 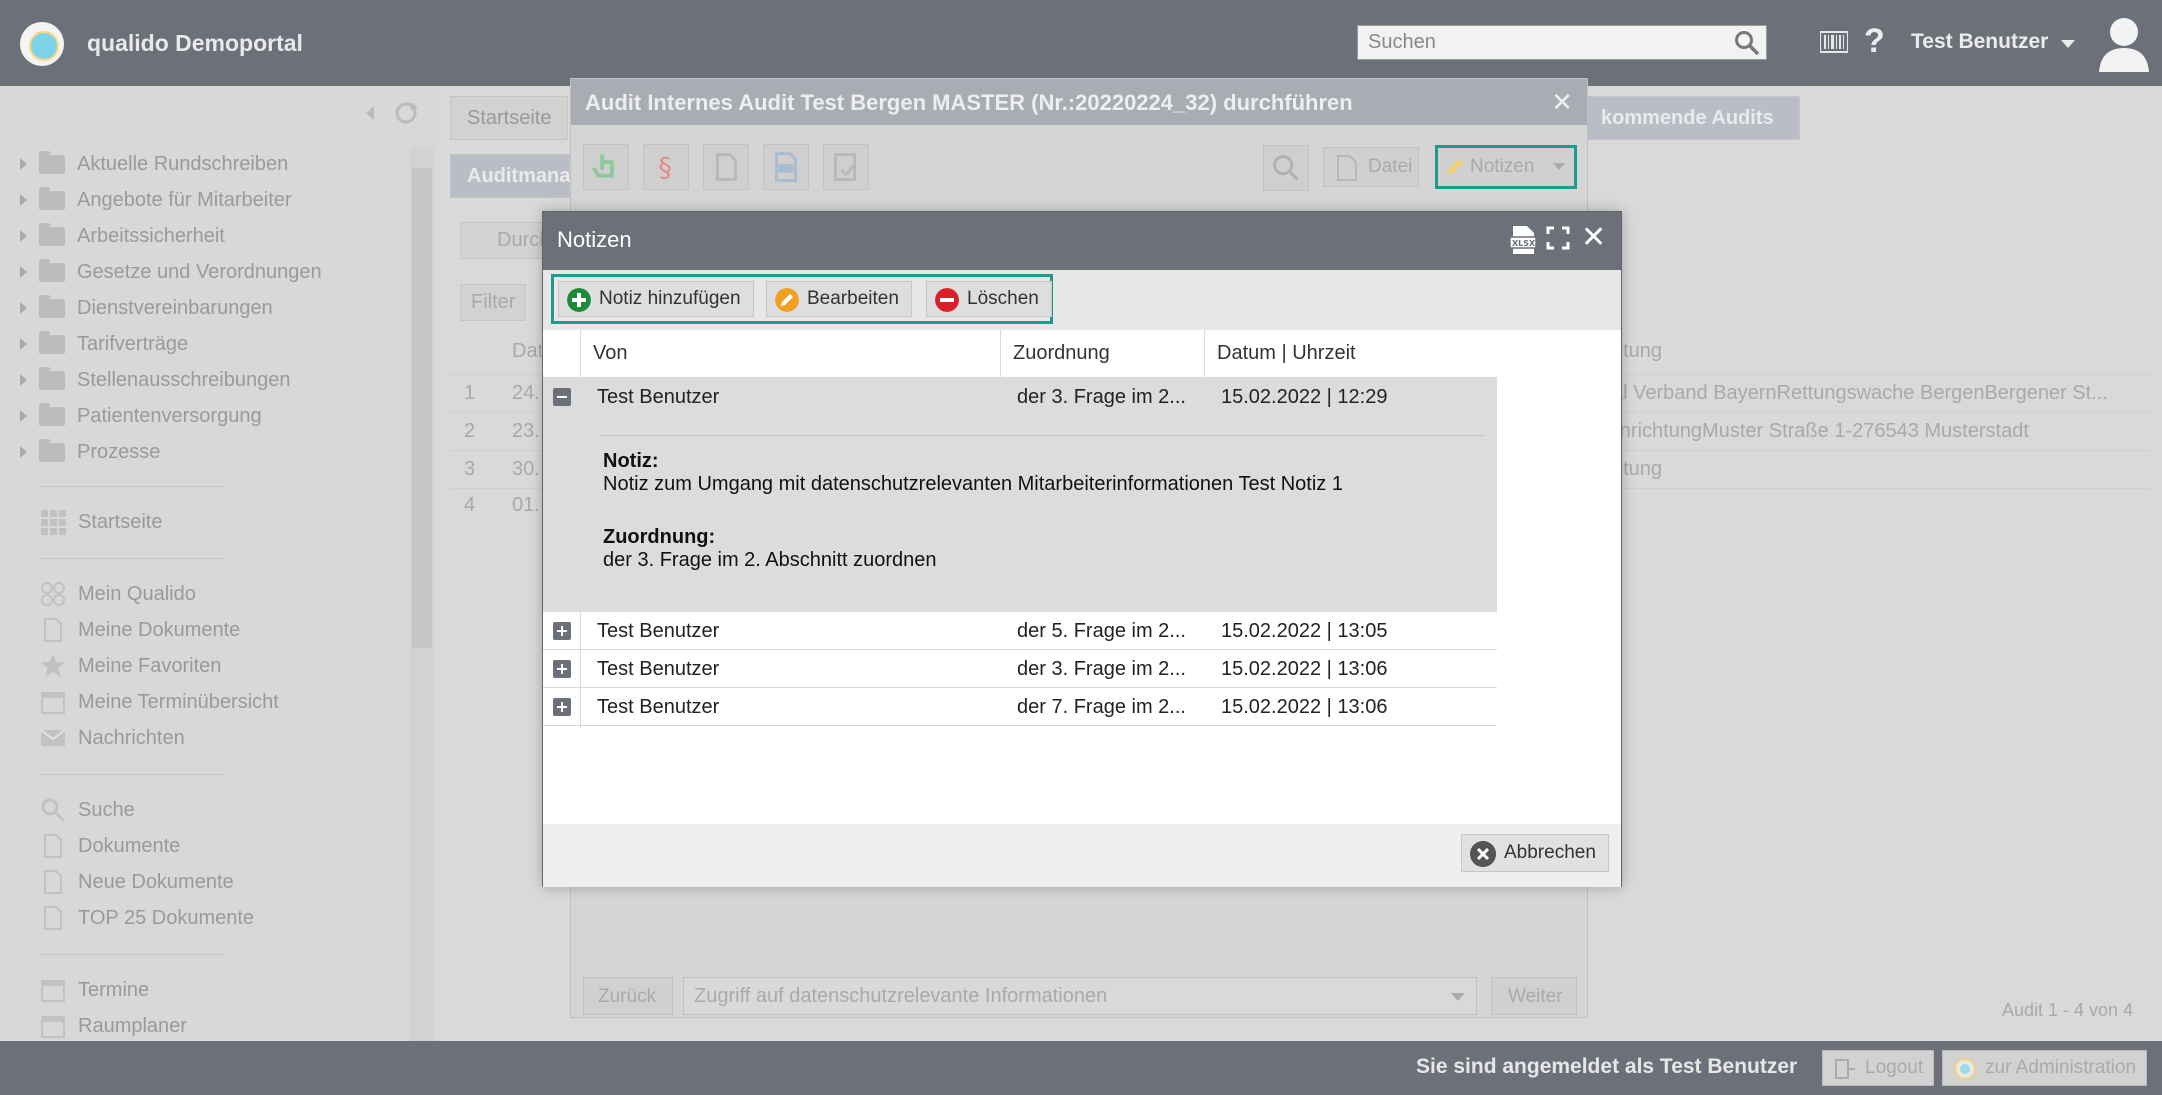 What do you see at coordinates (1506, 167) in the screenshot?
I see `notizen-button: Notizen` at bounding box center [1506, 167].